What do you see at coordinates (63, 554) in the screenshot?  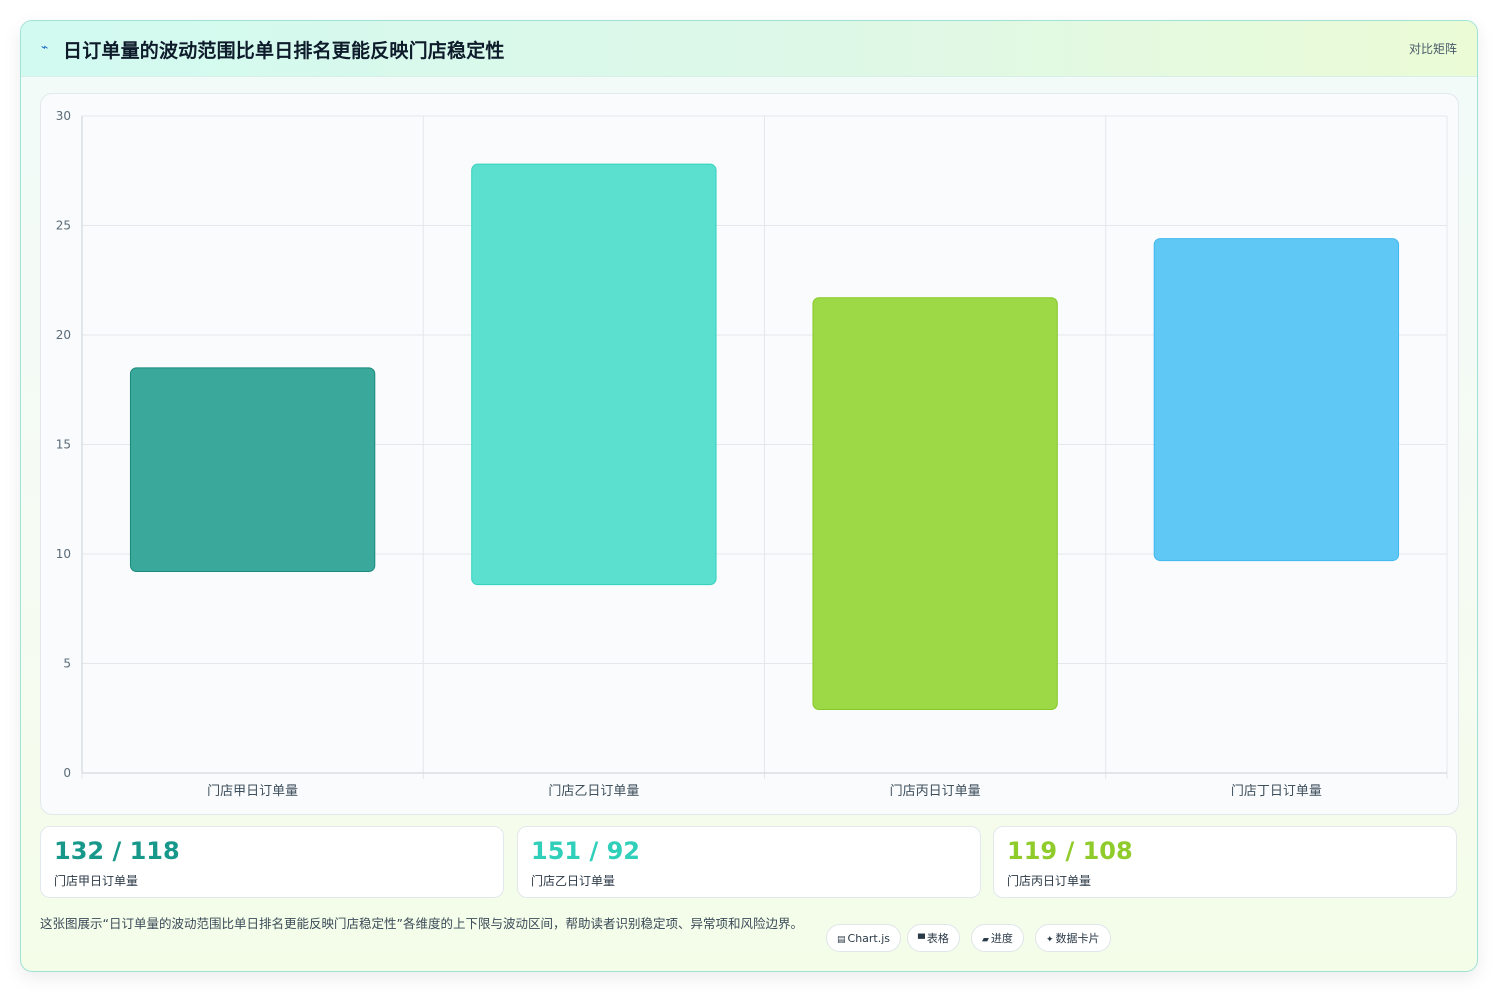 I see `y-tick-label: 10` at bounding box center [63, 554].